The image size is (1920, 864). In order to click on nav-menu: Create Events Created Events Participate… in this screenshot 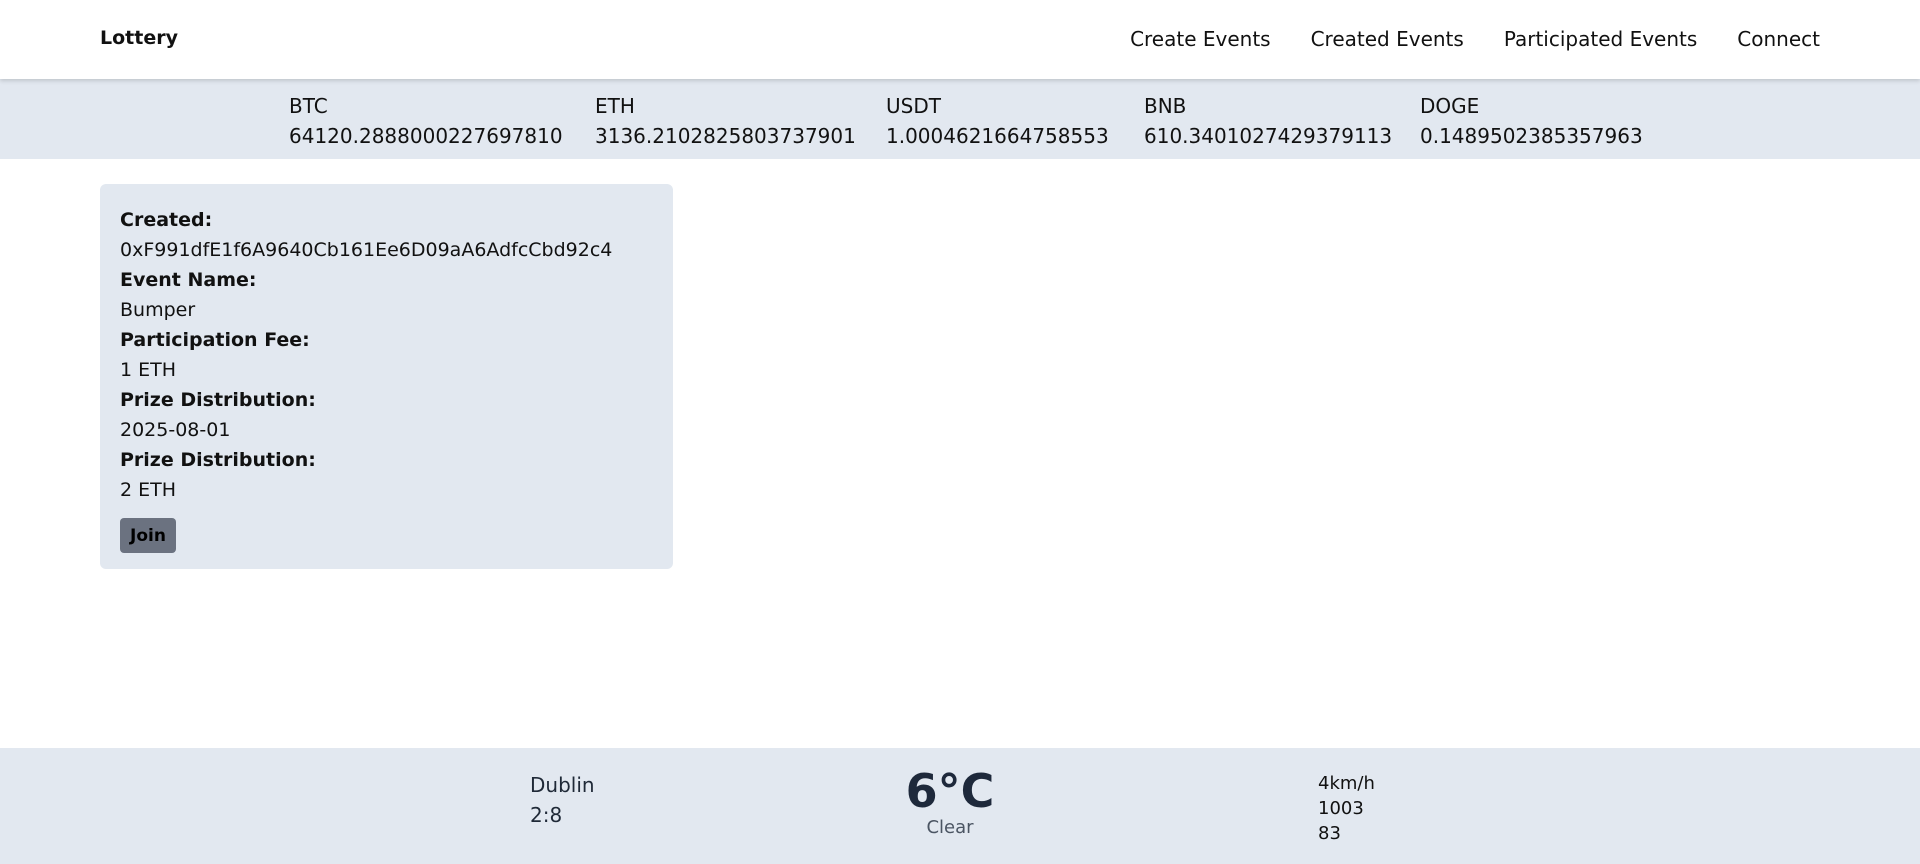, I will do `click(1475, 39)`.